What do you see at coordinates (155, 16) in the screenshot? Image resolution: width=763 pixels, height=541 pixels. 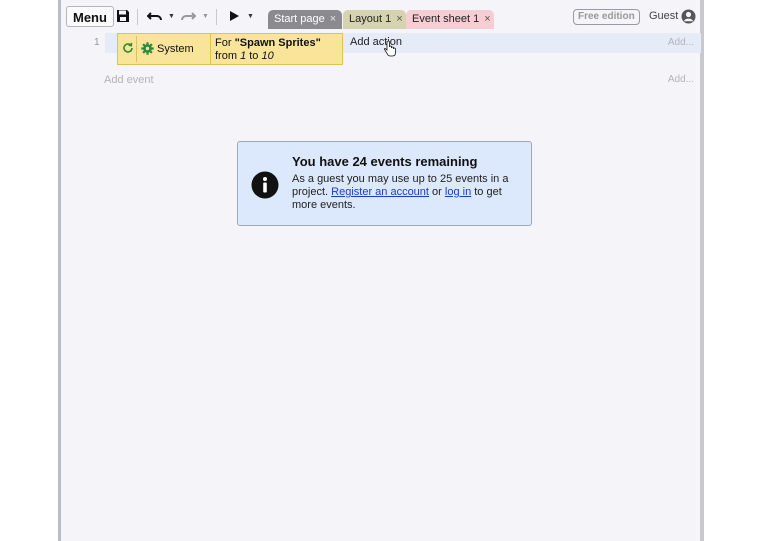 I see `undo-icon` at bounding box center [155, 16].